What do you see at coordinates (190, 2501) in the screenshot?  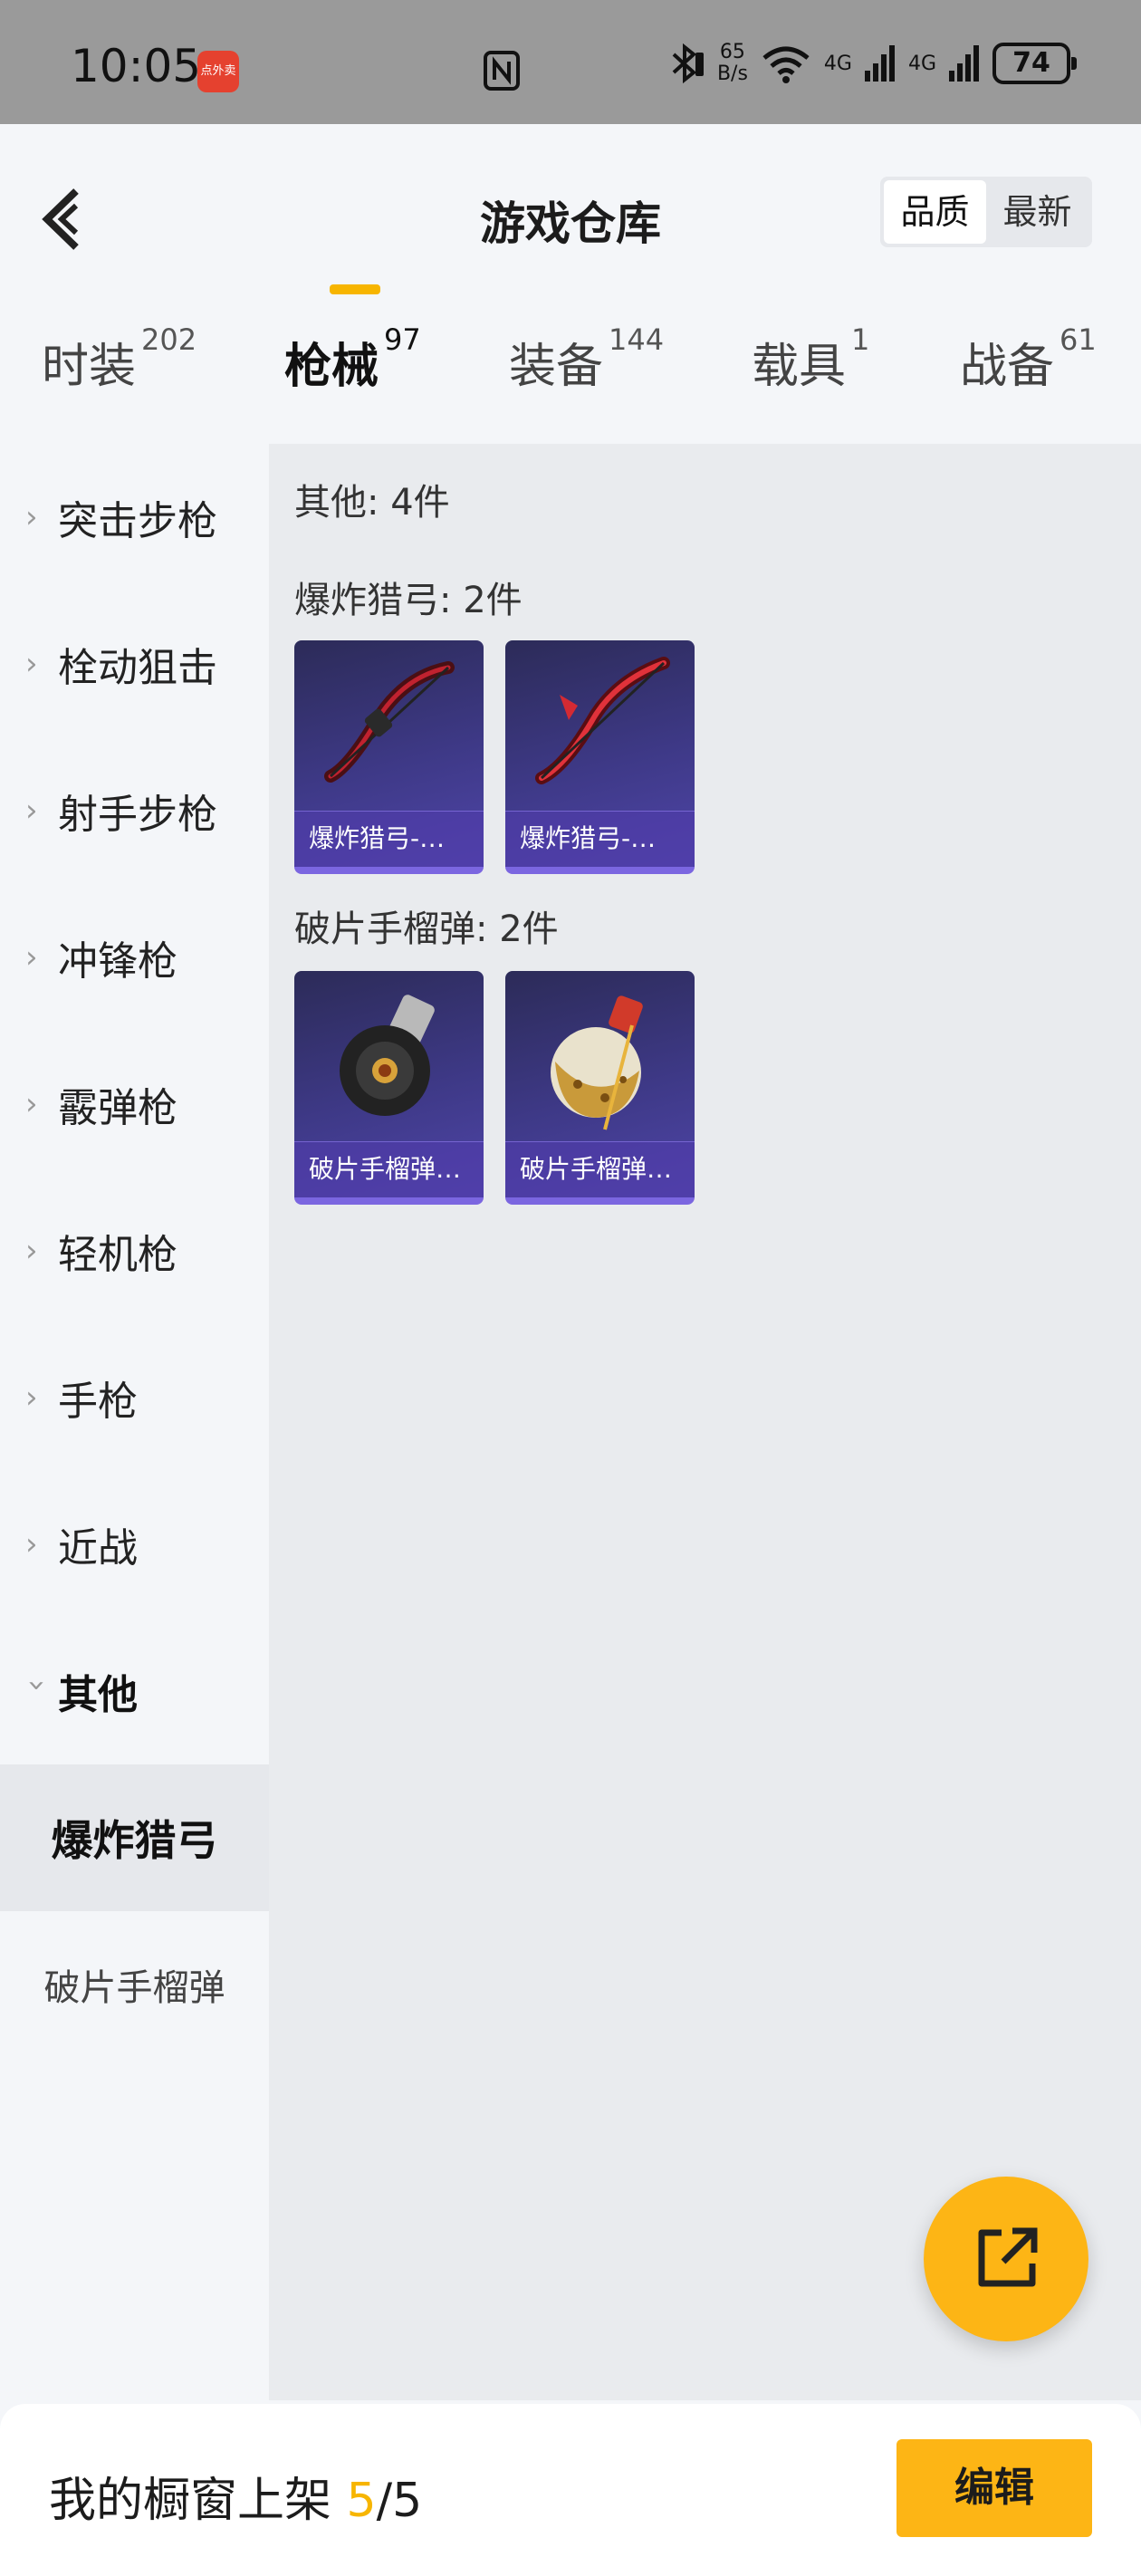 I see `showcase-label: 我的橱窗上架` at bounding box center [190, 2501].